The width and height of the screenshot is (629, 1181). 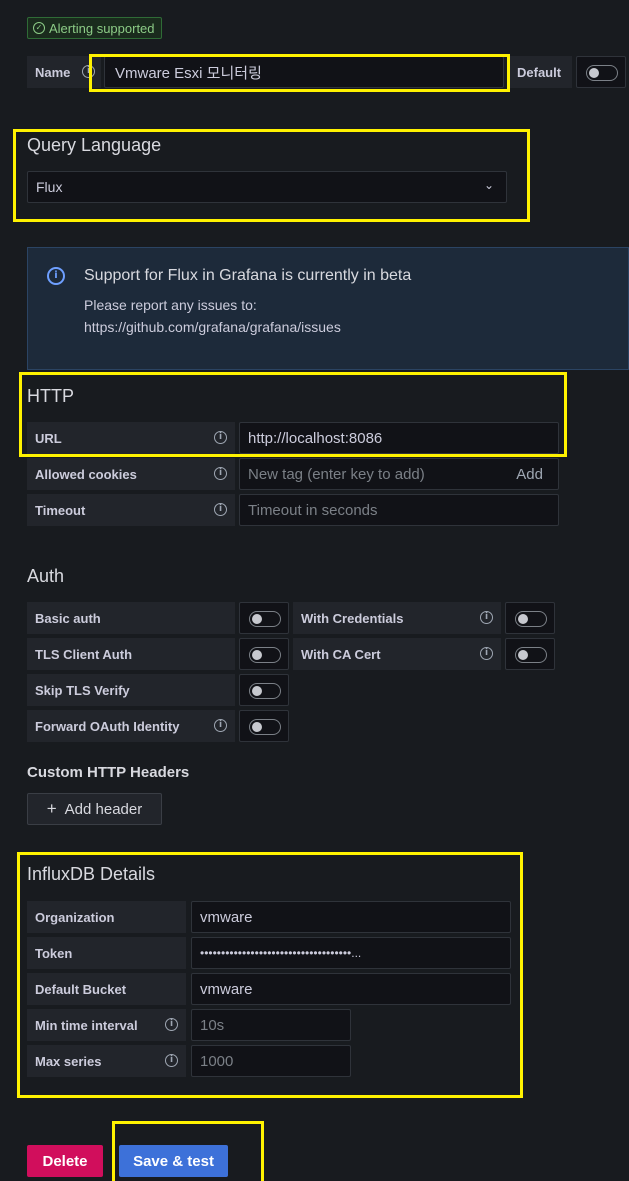 I want to click on cookies-input: New tag (enter key to add) Add, so click(x=399, y=474).